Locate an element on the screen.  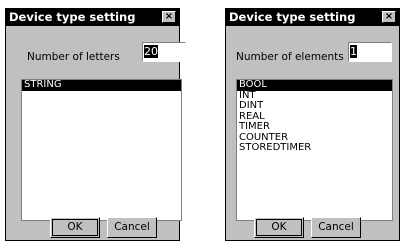
list-item: BOOL is located at coordinates (314, 85).